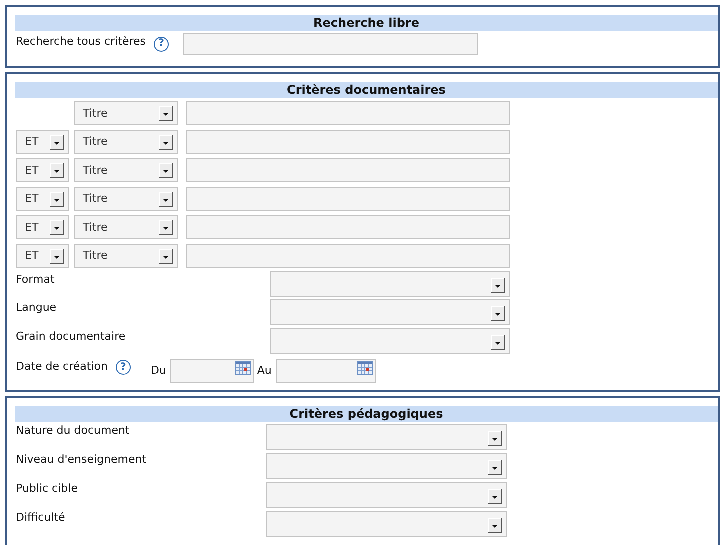 This screenshot has height=549, width=722. What do you see at coordinates (366, 90) in the screenshot?
I see `section-header: Critères documentaires` at bounding box center [366, 90].